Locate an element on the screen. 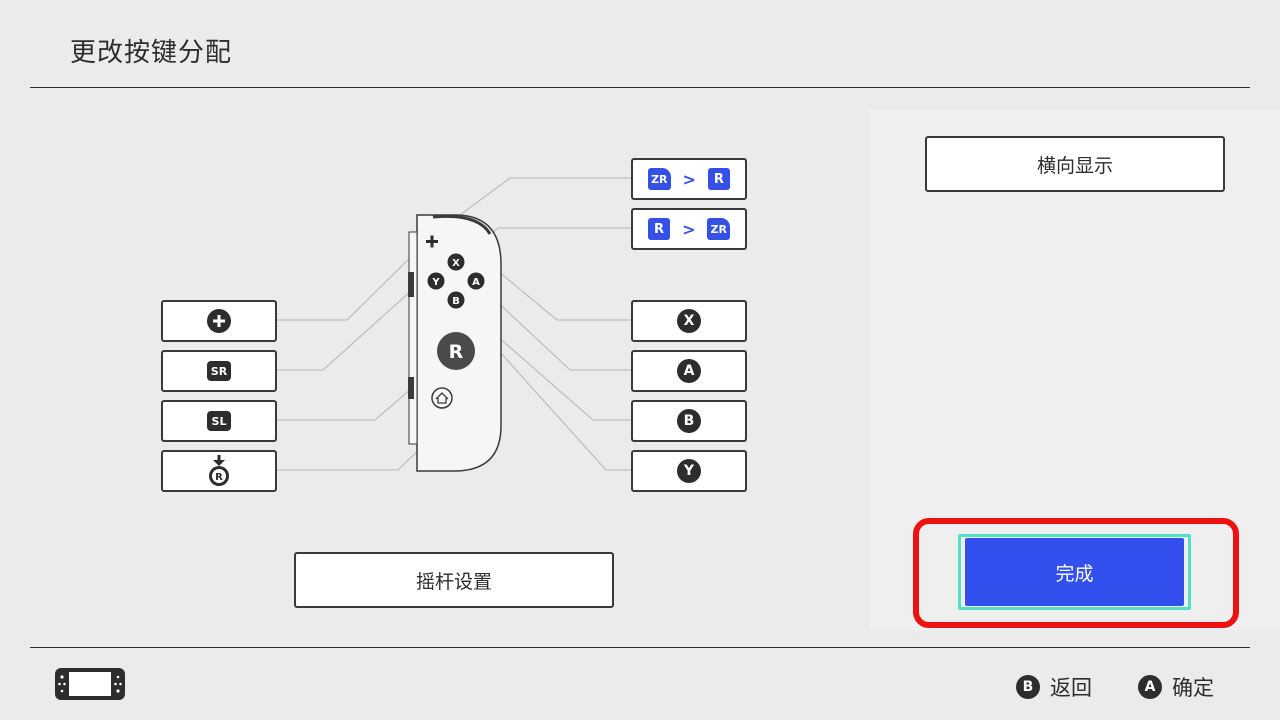 The image size is (1280, 720). footer-back-hint: B 返回 is located at coordinates (1054, 687).